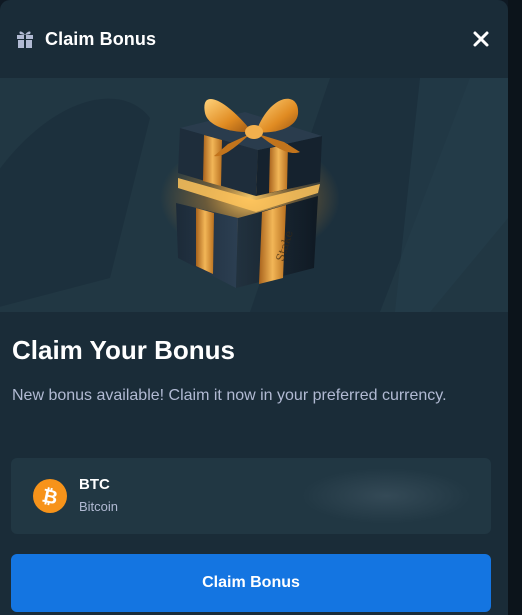 Image resolution: width=522 pixels, height=615 pixels. Describe the element at coordinates (94, 484) in the screenshot. I see `currency-code: BTC` at that location.